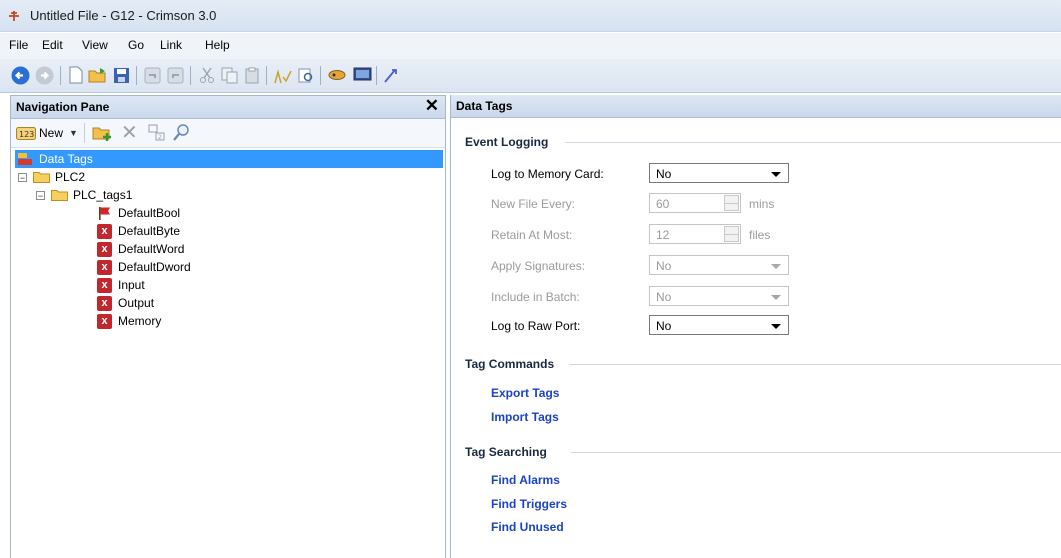 The height and width of the screenshot is (558, 1061). Describe the element at coordinates (663, 235) in the screenshot. I see `spinner-value: 12` at that location.